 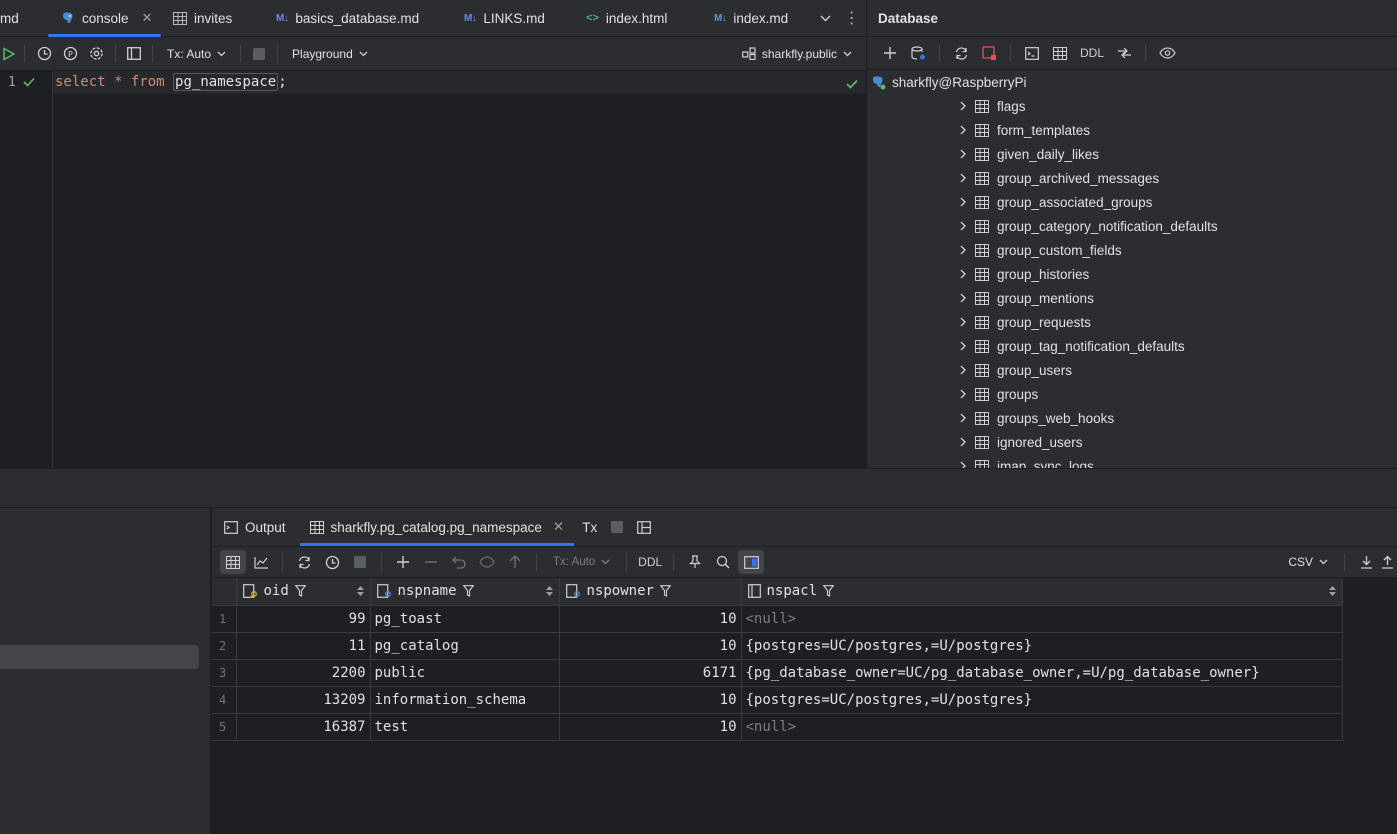 What do you see at coordinates (304, 562) in the screenshot?
I see `refresh-icon` at bounding box center [304, 562].